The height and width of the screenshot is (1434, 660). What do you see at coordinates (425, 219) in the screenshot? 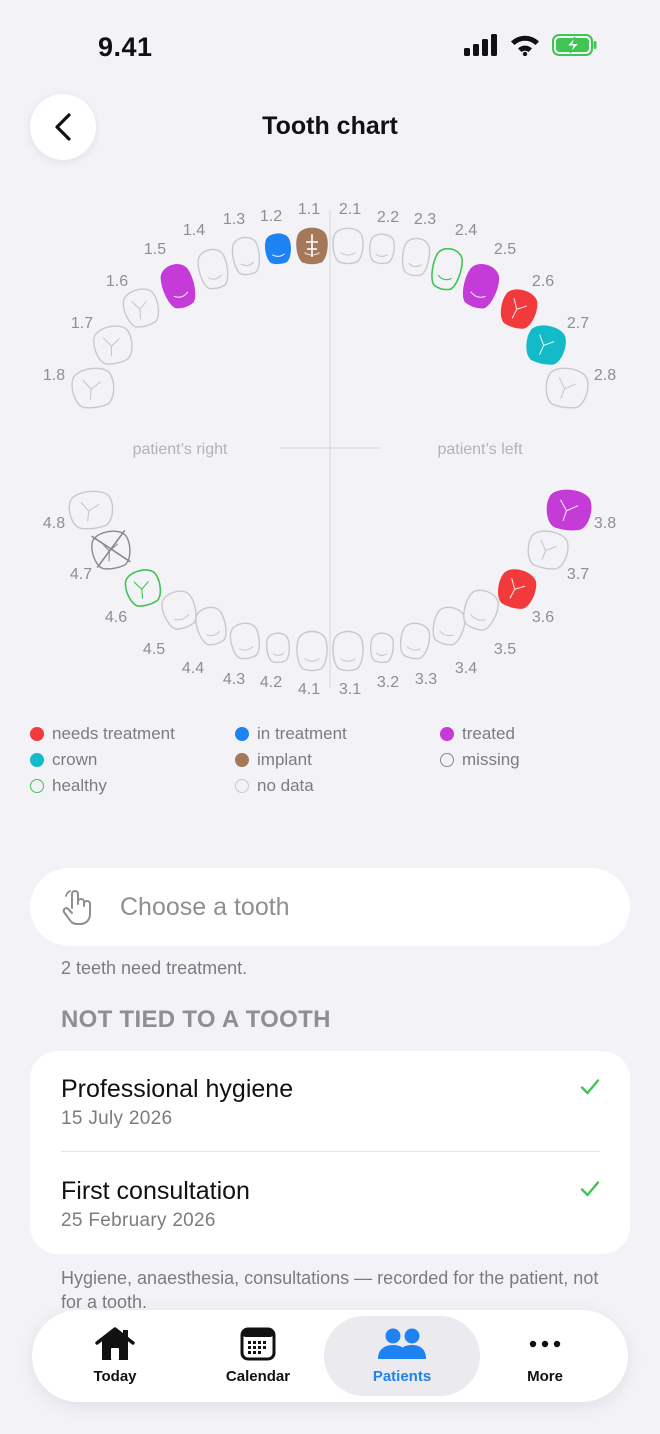
I see `tooth-number-label: 2.3` at bounding box center [425, 219].